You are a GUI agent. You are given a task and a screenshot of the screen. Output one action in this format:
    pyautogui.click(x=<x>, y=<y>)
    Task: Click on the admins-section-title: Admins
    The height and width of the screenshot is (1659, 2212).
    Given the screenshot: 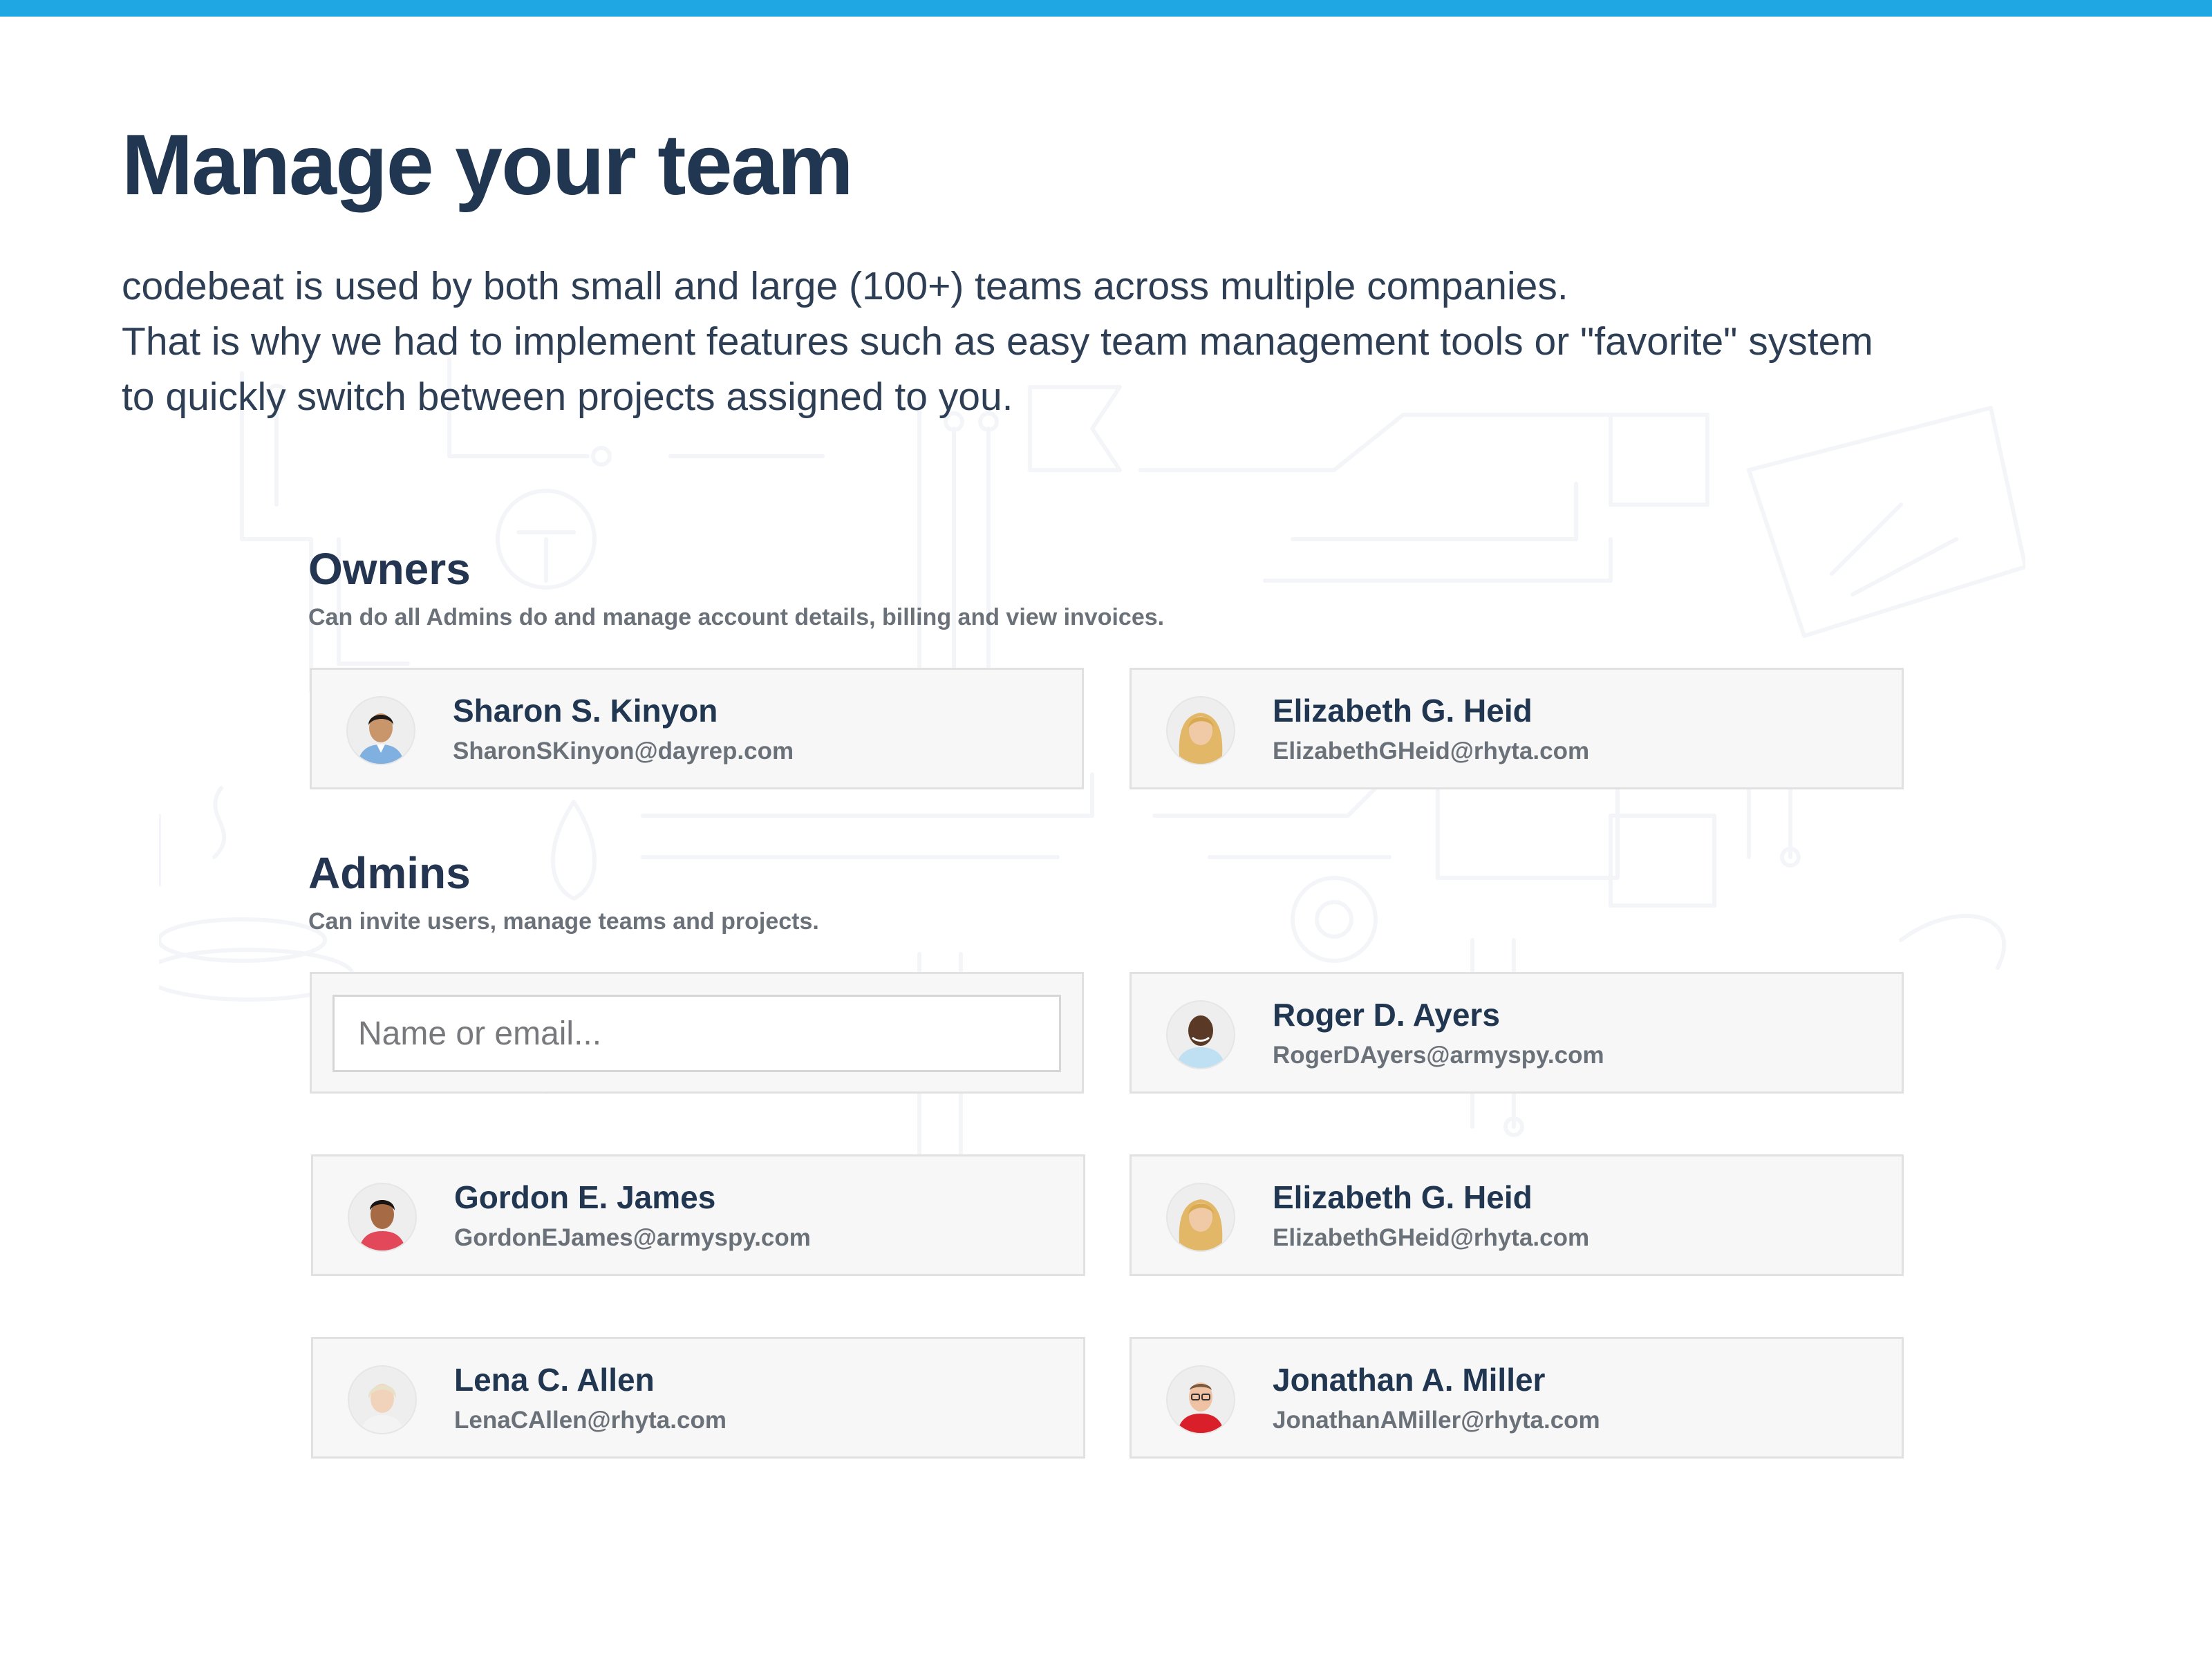 What is the action you would take?
    pyautogui.click(x=390, y=873)
    